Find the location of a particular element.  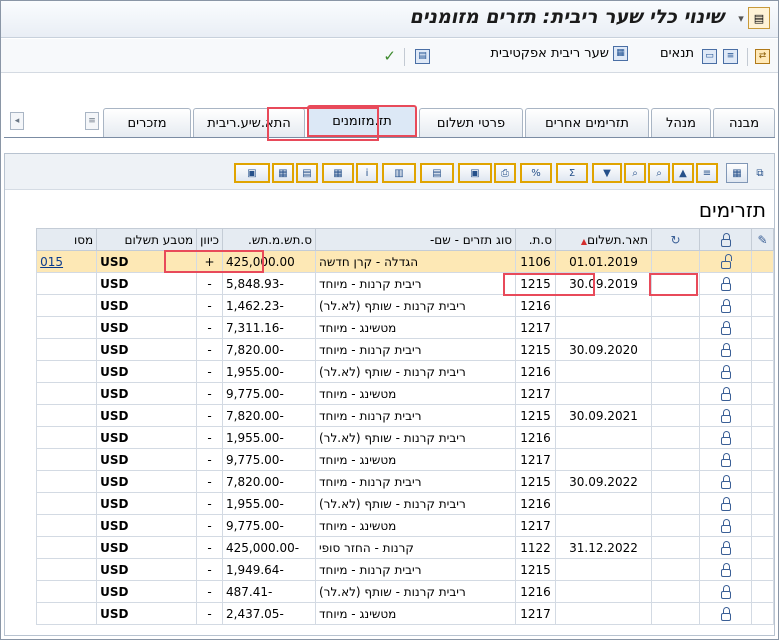

tab-list-icon: ≡ is located at coordinates (92, 121).